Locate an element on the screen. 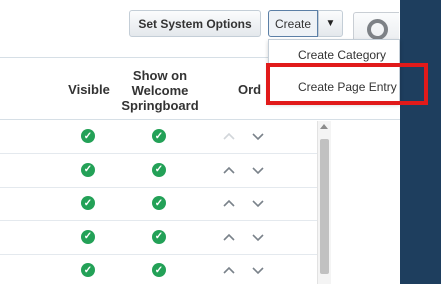 The width and height of the screenshot is (441, 284). vertical-scrollbar is located at coordinates (324, 202).